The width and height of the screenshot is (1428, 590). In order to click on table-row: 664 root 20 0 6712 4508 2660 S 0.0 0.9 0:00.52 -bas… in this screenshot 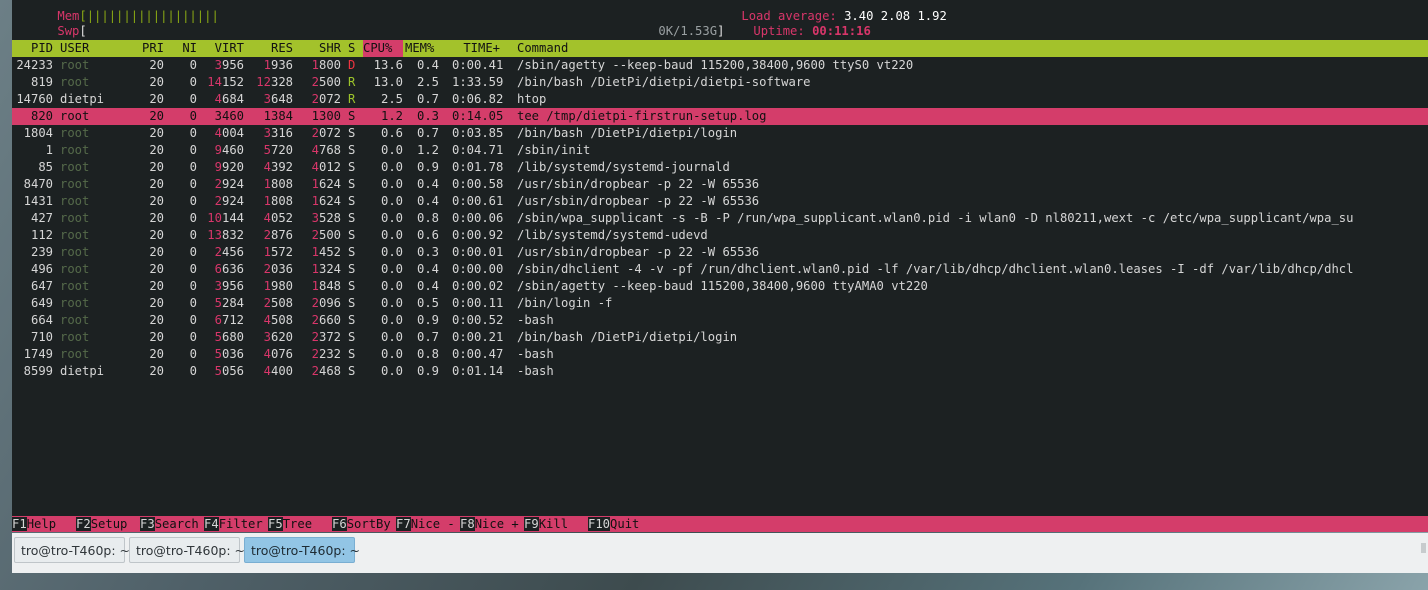, I will do `click(720, 320)`.